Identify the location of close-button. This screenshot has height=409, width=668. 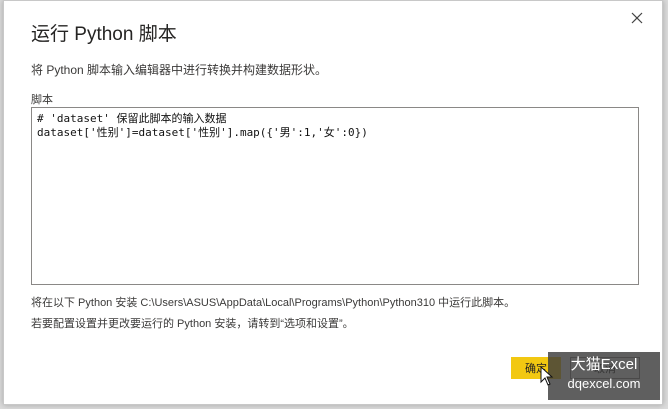
(637, 18).